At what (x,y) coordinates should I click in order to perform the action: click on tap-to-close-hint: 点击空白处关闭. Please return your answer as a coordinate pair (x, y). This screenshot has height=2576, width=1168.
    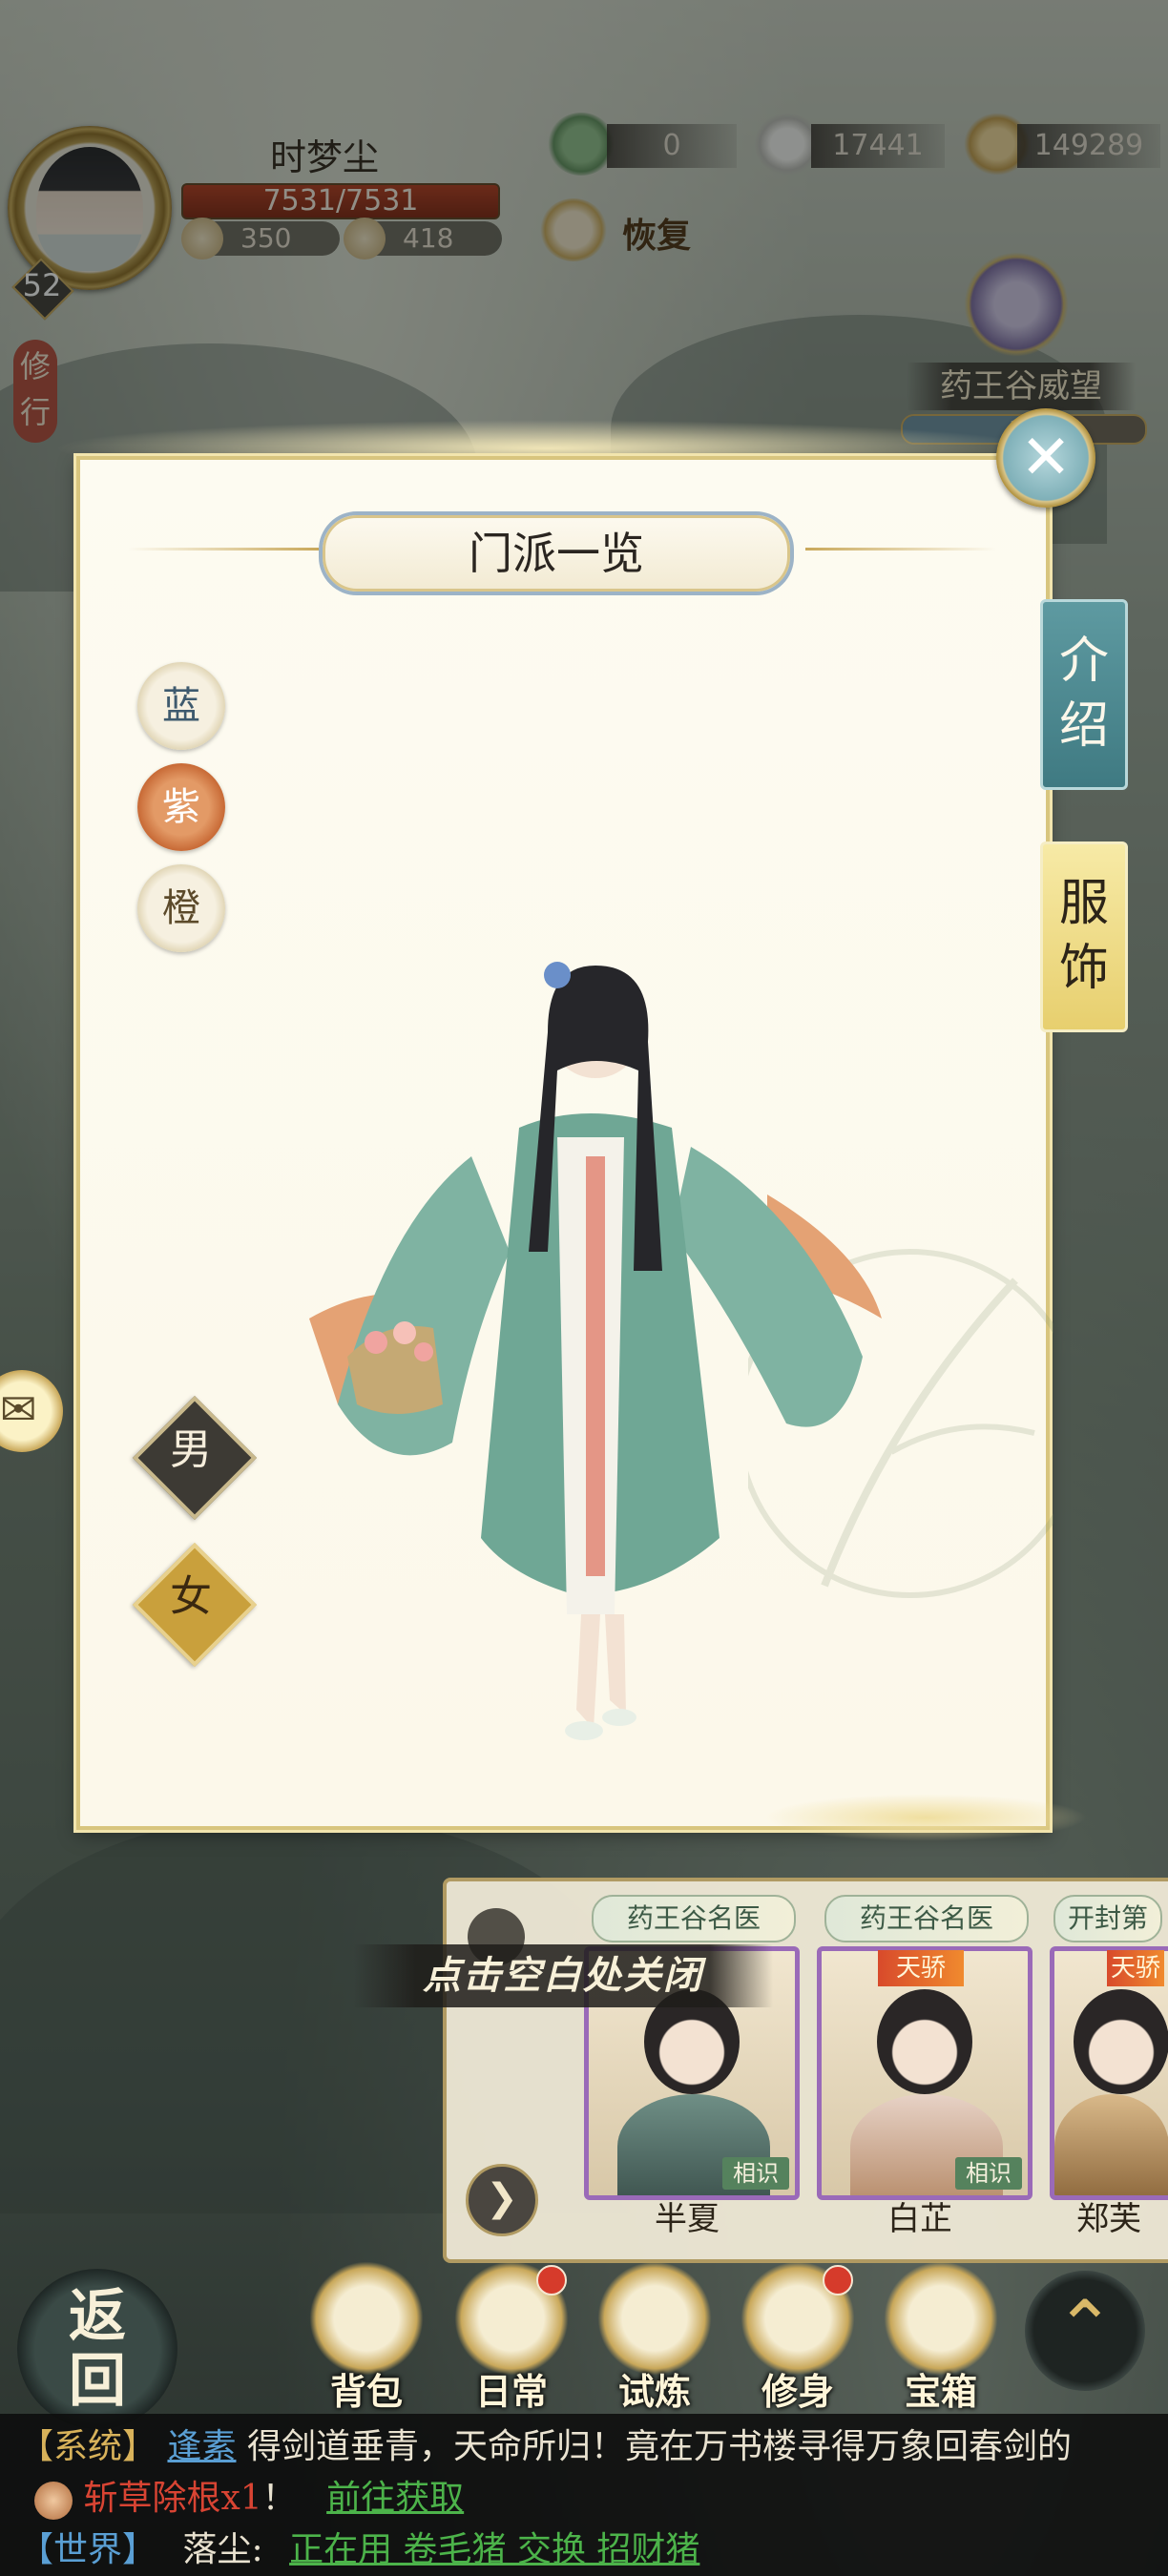
    Looking at the image, I should click on (563, 1975).